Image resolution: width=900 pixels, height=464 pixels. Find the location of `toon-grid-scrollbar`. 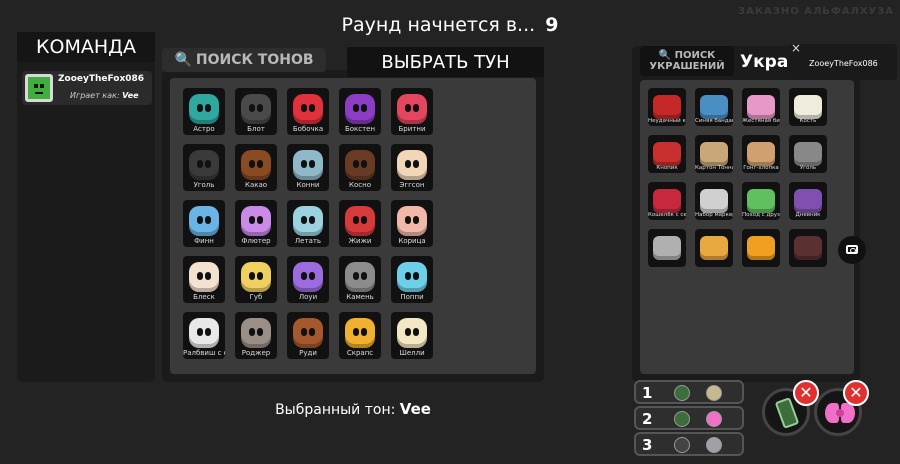

toon-grid-scrollbar is located at coordinates (439, 186).